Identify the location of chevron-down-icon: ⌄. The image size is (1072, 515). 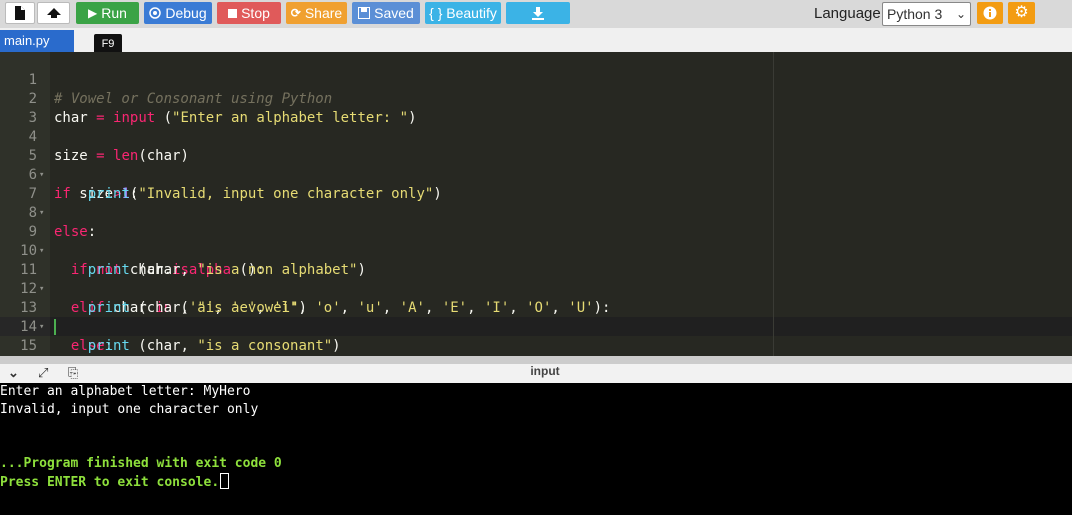
(960, 14).